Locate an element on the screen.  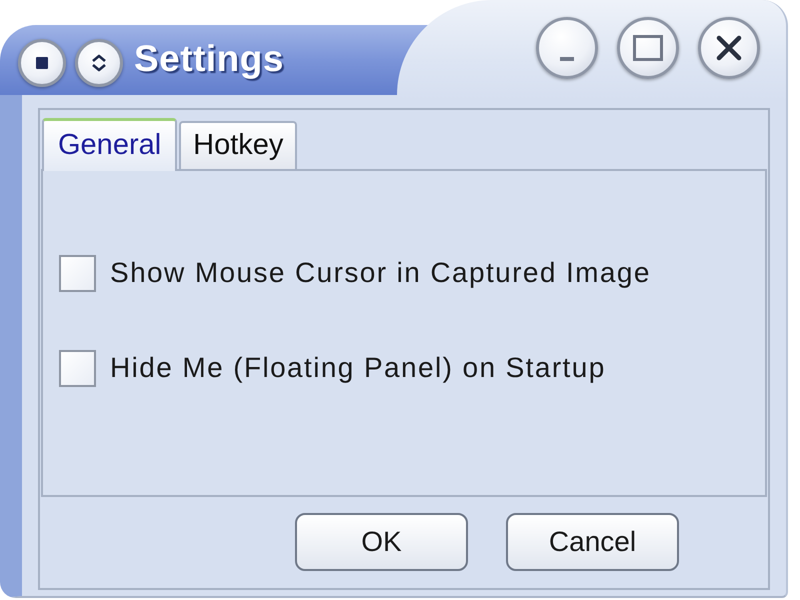
close-icon is located at coordinates (729, 48).